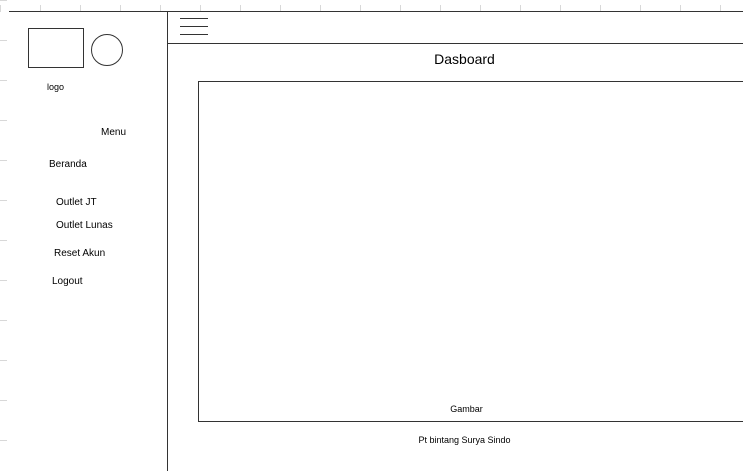 The width and height of the screenshot is (743, 471). I want to click on image-label: Gambar, so click(466, 409).